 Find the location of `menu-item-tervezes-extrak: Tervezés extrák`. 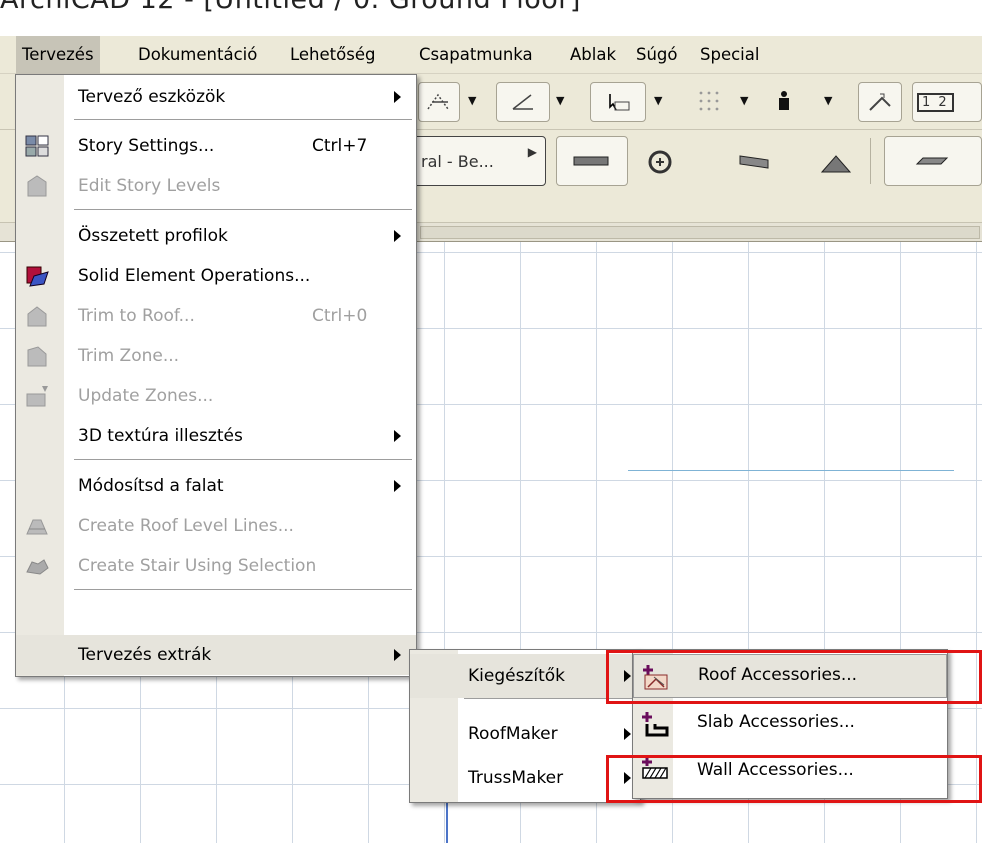

menu-item-tervezes-extrak: Tervezés extrák is located at coordinates (216, 655).